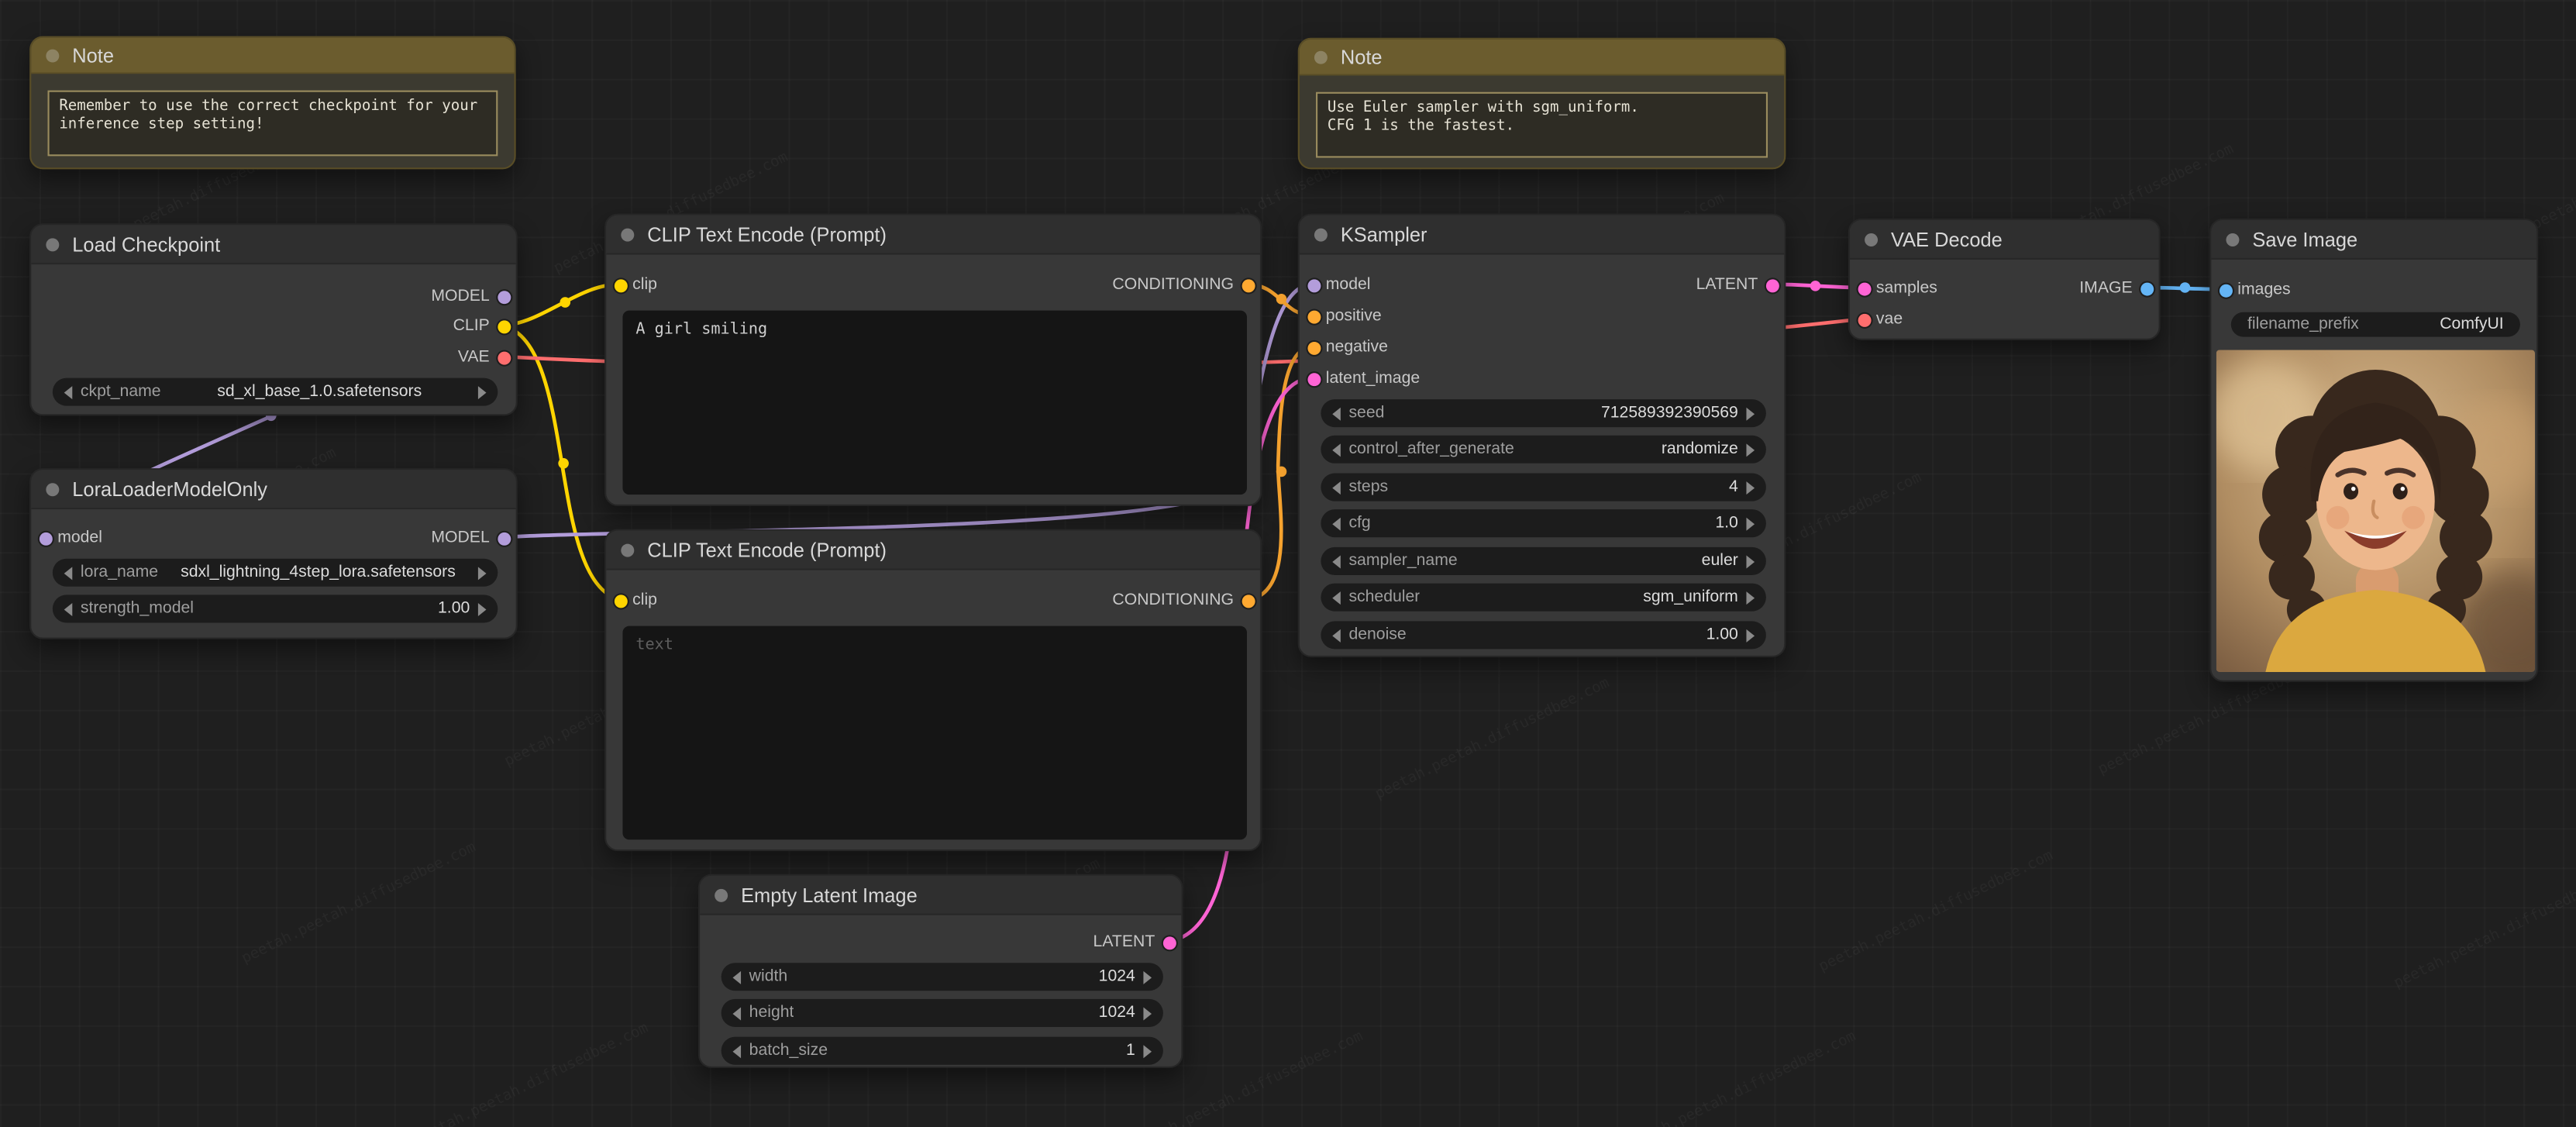 This screenshot has width=2576, height=1127. I want to click on output-port-vae, so click(504, 358).